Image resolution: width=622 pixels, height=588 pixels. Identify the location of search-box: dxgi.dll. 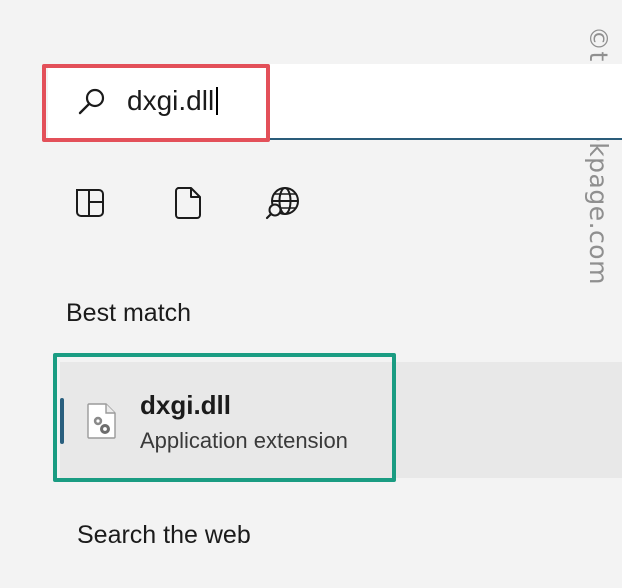
(335, 102).